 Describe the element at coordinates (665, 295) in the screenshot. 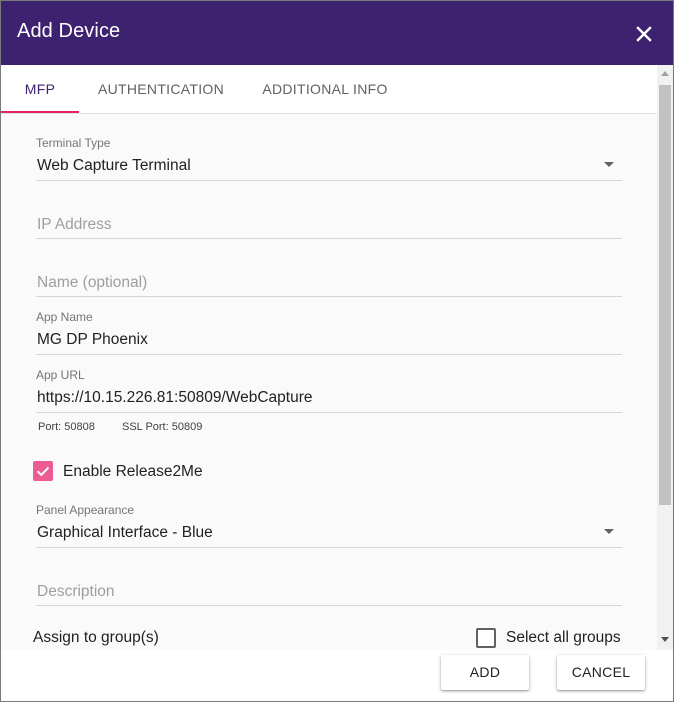

I see `scrollbar-thumb` at that location.